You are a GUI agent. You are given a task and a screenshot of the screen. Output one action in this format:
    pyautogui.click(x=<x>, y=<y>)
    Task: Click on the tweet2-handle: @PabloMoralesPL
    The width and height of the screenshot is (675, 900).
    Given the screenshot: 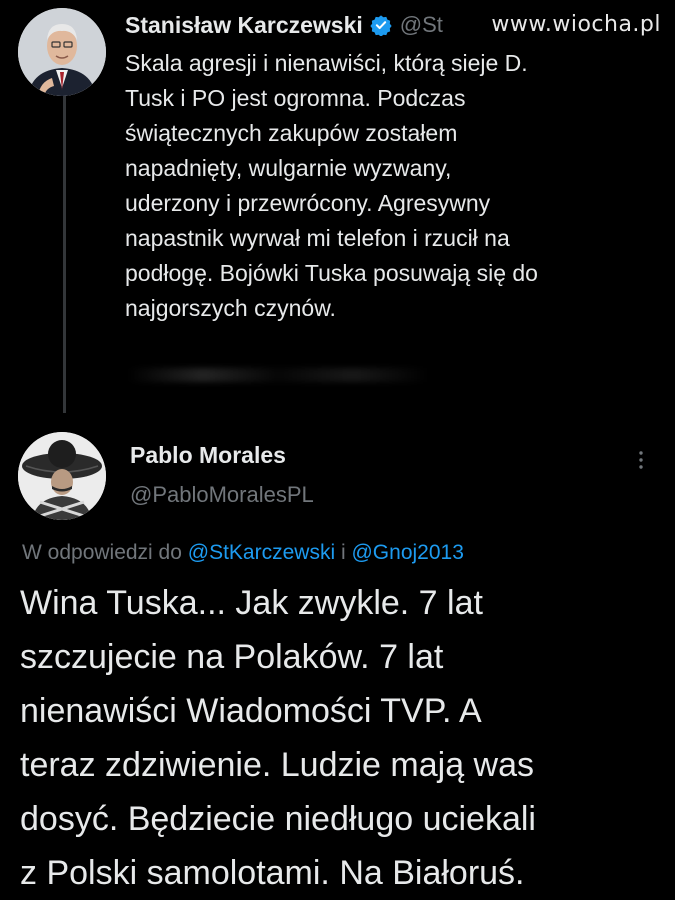 What is the action you would take?
    pyautogui.click(x=222, y=495)
    